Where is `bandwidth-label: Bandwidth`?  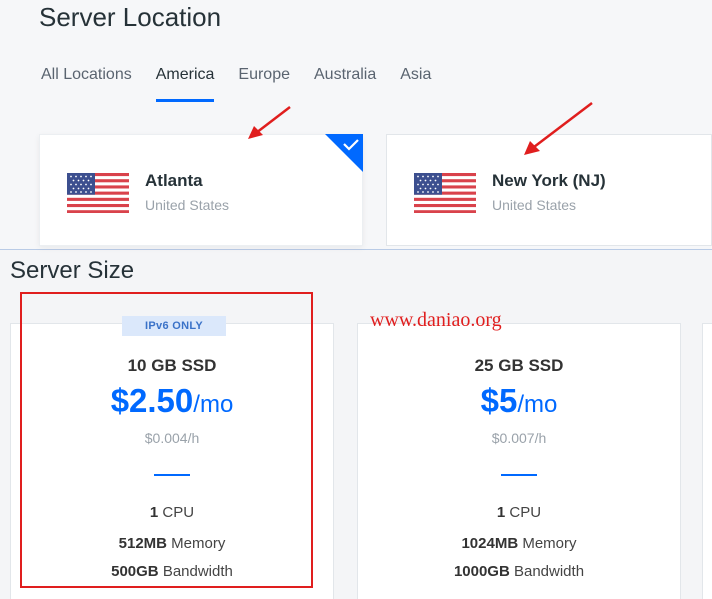 bandwidth-label: Bandwidth is located at coordinates (549, 571).